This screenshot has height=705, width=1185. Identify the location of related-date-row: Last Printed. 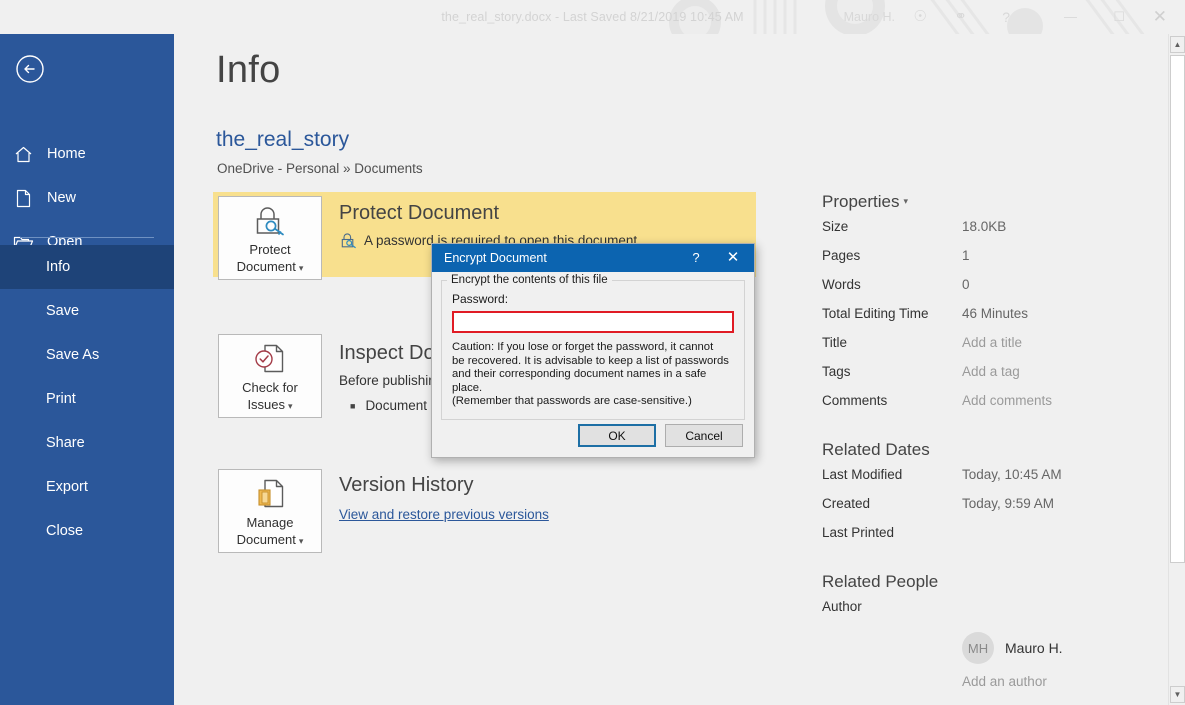
(987, 539).